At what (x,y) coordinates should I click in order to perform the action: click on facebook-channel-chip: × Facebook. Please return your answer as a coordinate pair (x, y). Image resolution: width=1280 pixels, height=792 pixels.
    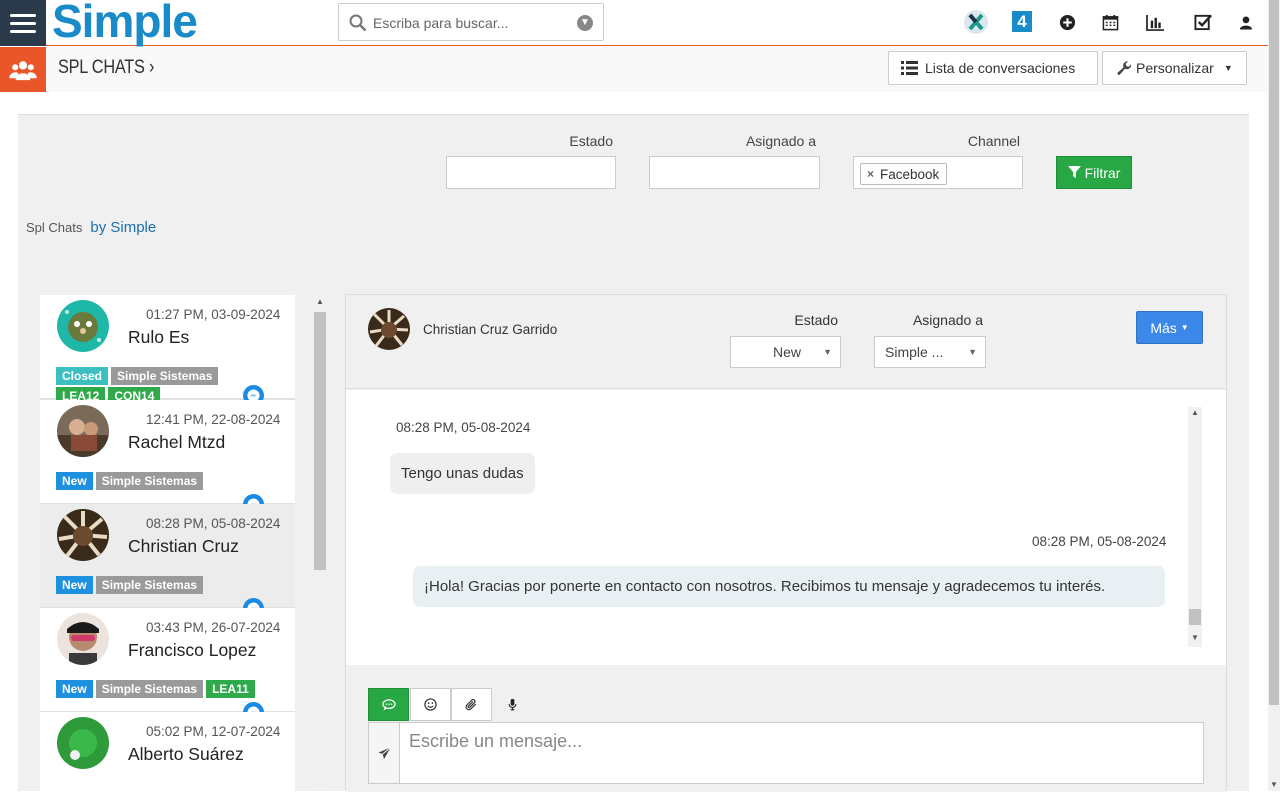
    Looking at the image, I should click on (904, 174).